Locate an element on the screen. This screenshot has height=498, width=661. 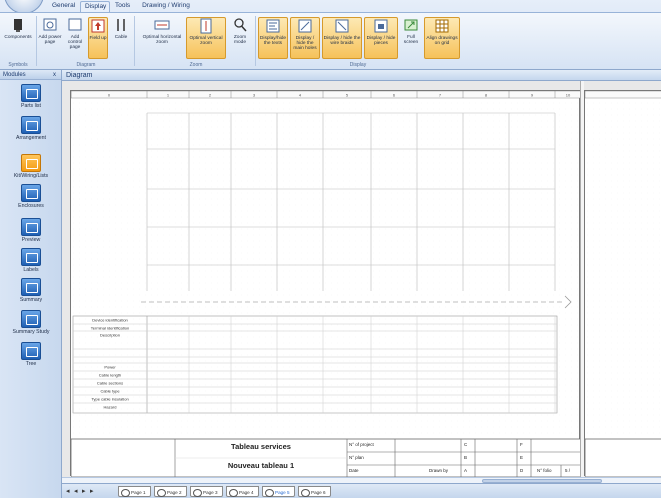
display-hide-main-holes-label: Display / hide the main holes is located at coordinates (305, 43).